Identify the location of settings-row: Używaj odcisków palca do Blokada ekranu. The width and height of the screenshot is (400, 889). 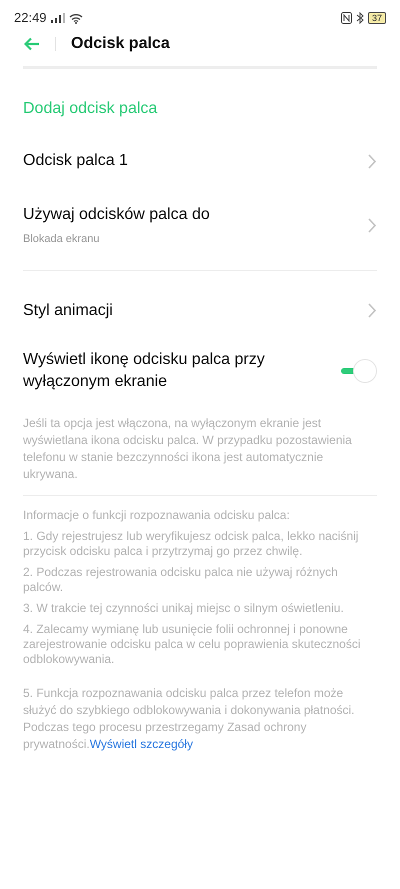
(200, 225).